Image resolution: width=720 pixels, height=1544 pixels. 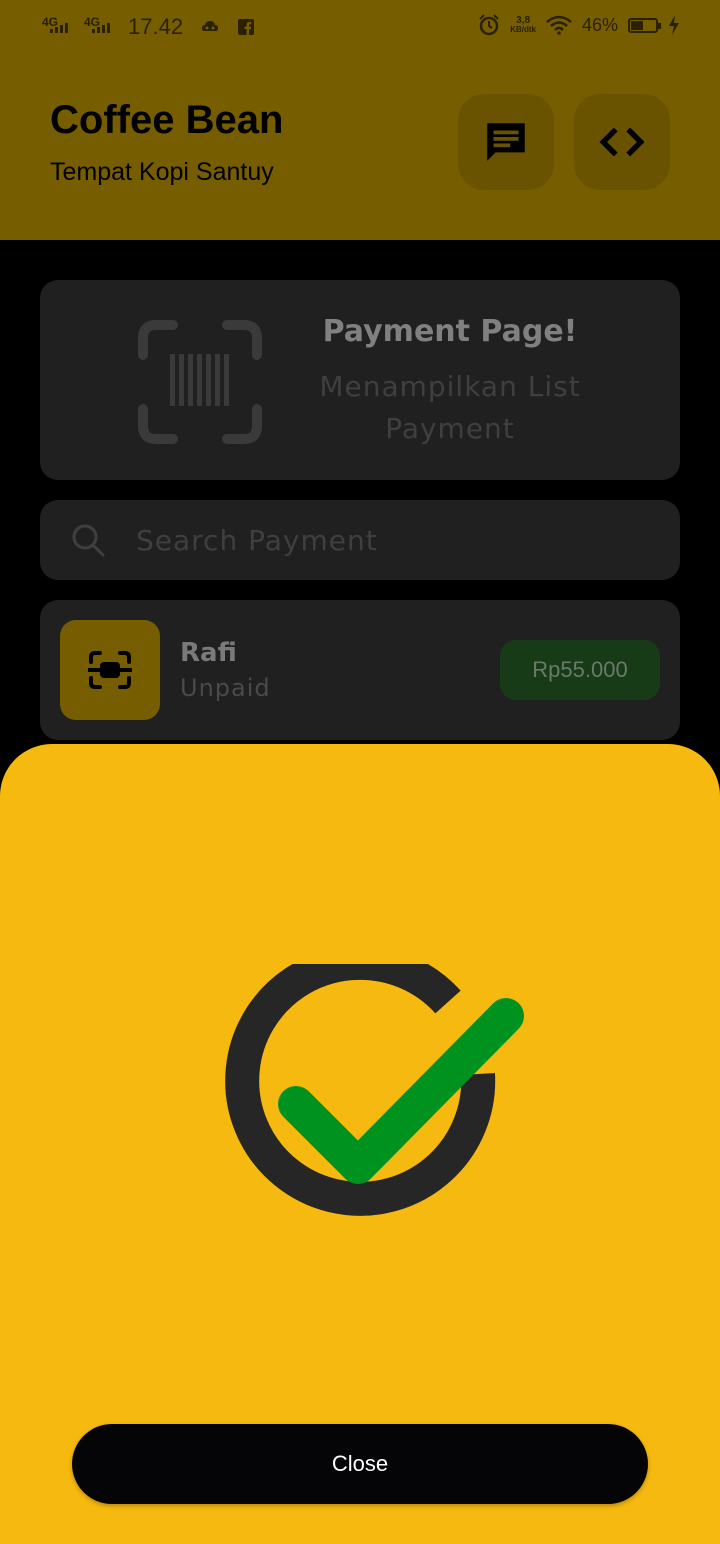 I want to click on code-icon, so click(x=622, y=142).